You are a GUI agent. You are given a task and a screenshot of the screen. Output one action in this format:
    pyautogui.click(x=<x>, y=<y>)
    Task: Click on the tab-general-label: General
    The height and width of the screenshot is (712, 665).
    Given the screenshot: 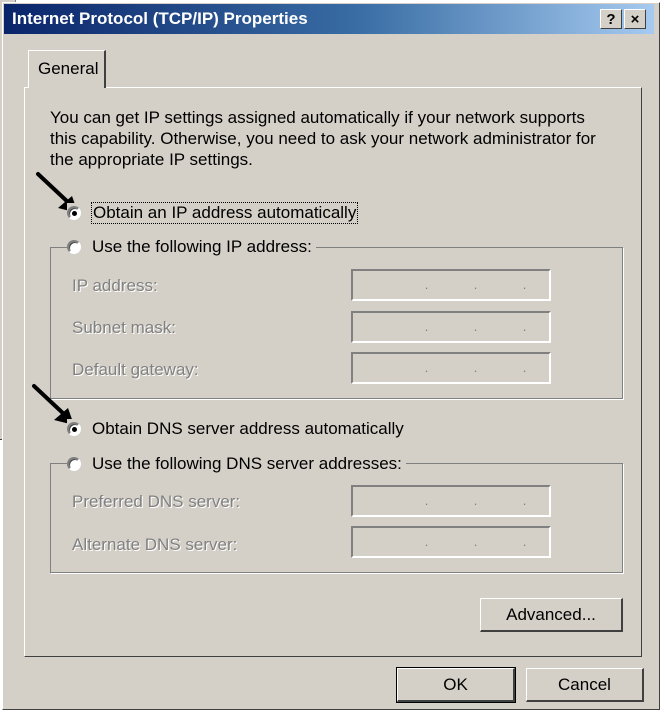 What is the action you would take?
    pyautogui.click(x=68, y=68)
    